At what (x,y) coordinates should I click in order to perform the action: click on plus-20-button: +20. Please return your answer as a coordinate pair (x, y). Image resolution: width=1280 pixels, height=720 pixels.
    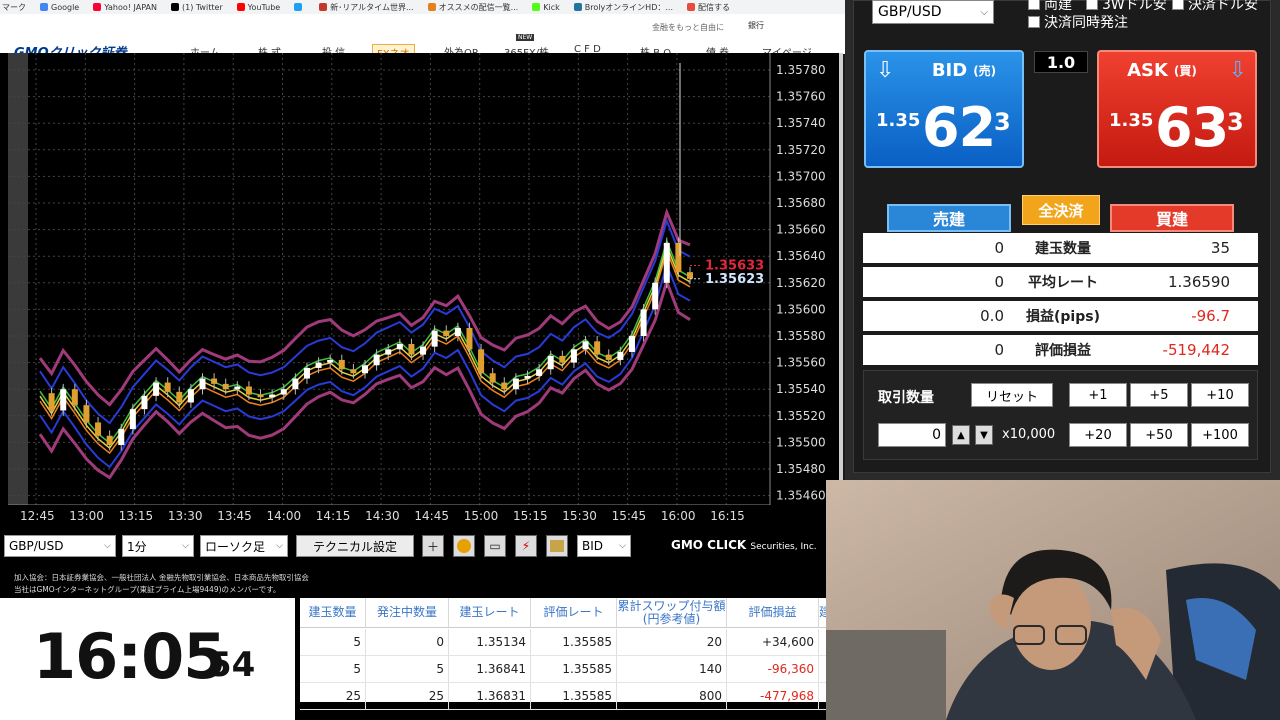
    Looking at the image, I should click on (1098, 435).